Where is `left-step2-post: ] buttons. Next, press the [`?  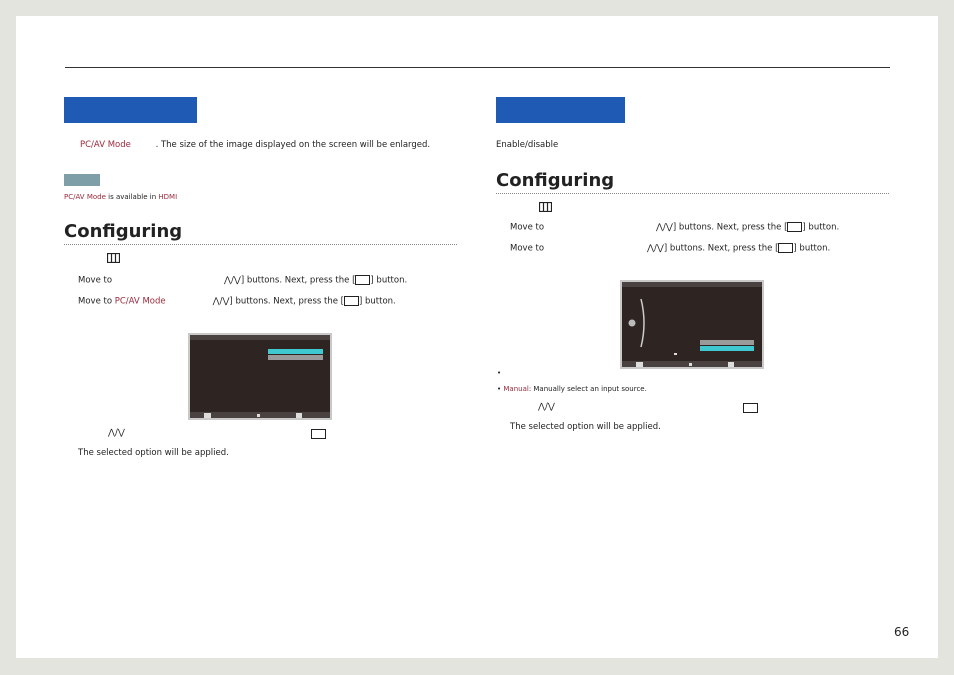
left-step2-post: ] buttons. Next, press the [ is located at coordinates (298, 280).